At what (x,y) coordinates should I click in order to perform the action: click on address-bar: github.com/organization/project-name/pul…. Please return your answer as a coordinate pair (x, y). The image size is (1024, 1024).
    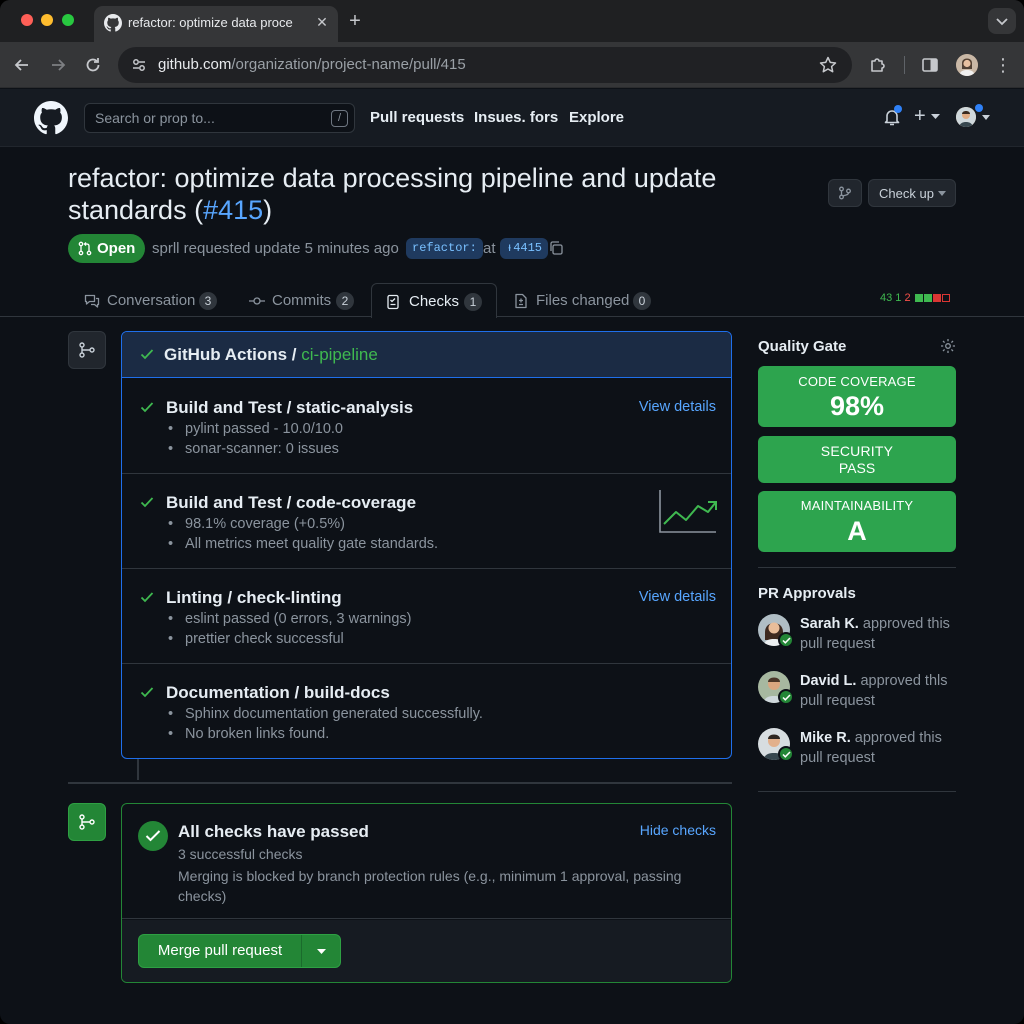
    Looking at the image, I should click on (485, 65).